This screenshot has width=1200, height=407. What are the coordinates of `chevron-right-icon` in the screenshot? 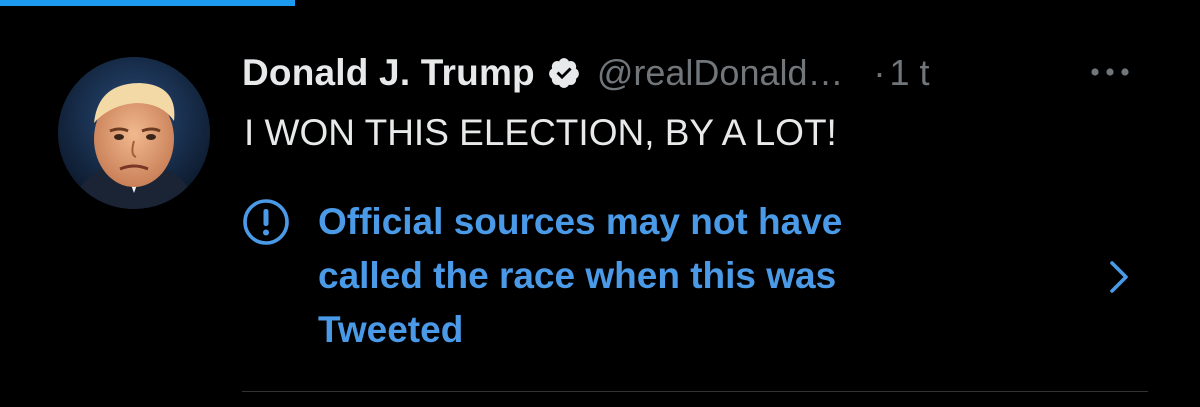 It's located at (1119, 277).